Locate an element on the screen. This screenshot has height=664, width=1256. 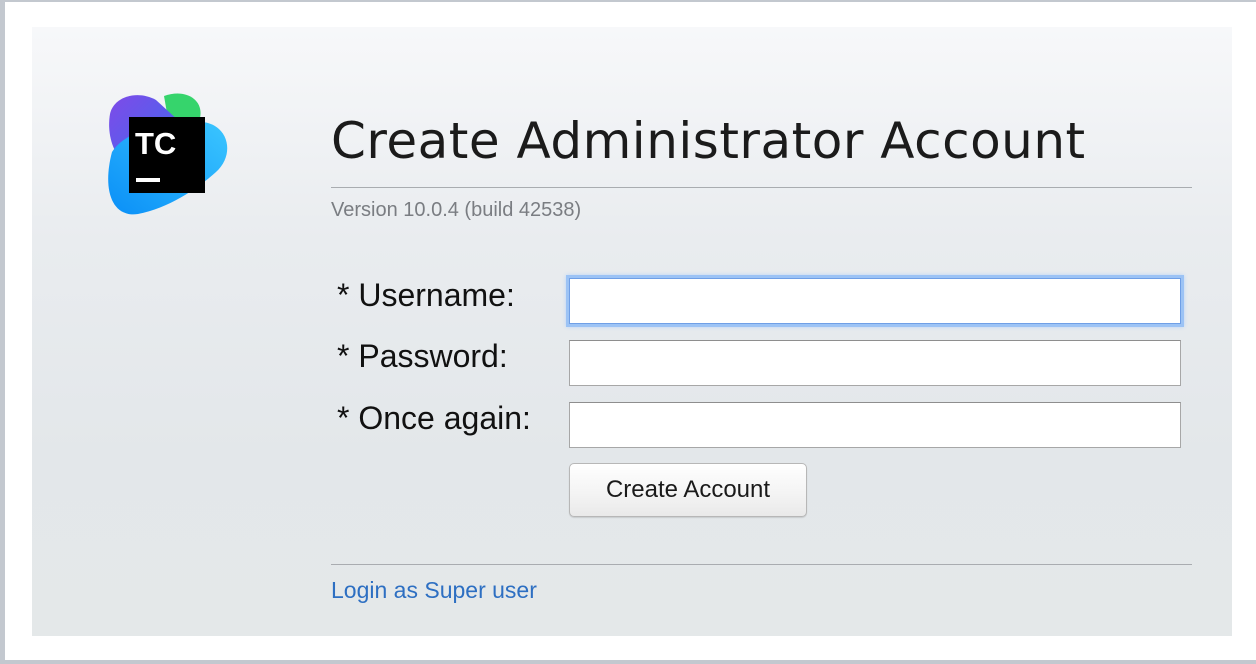
login-super-user-link: Login as Super user is located at coordinates (434, 590).